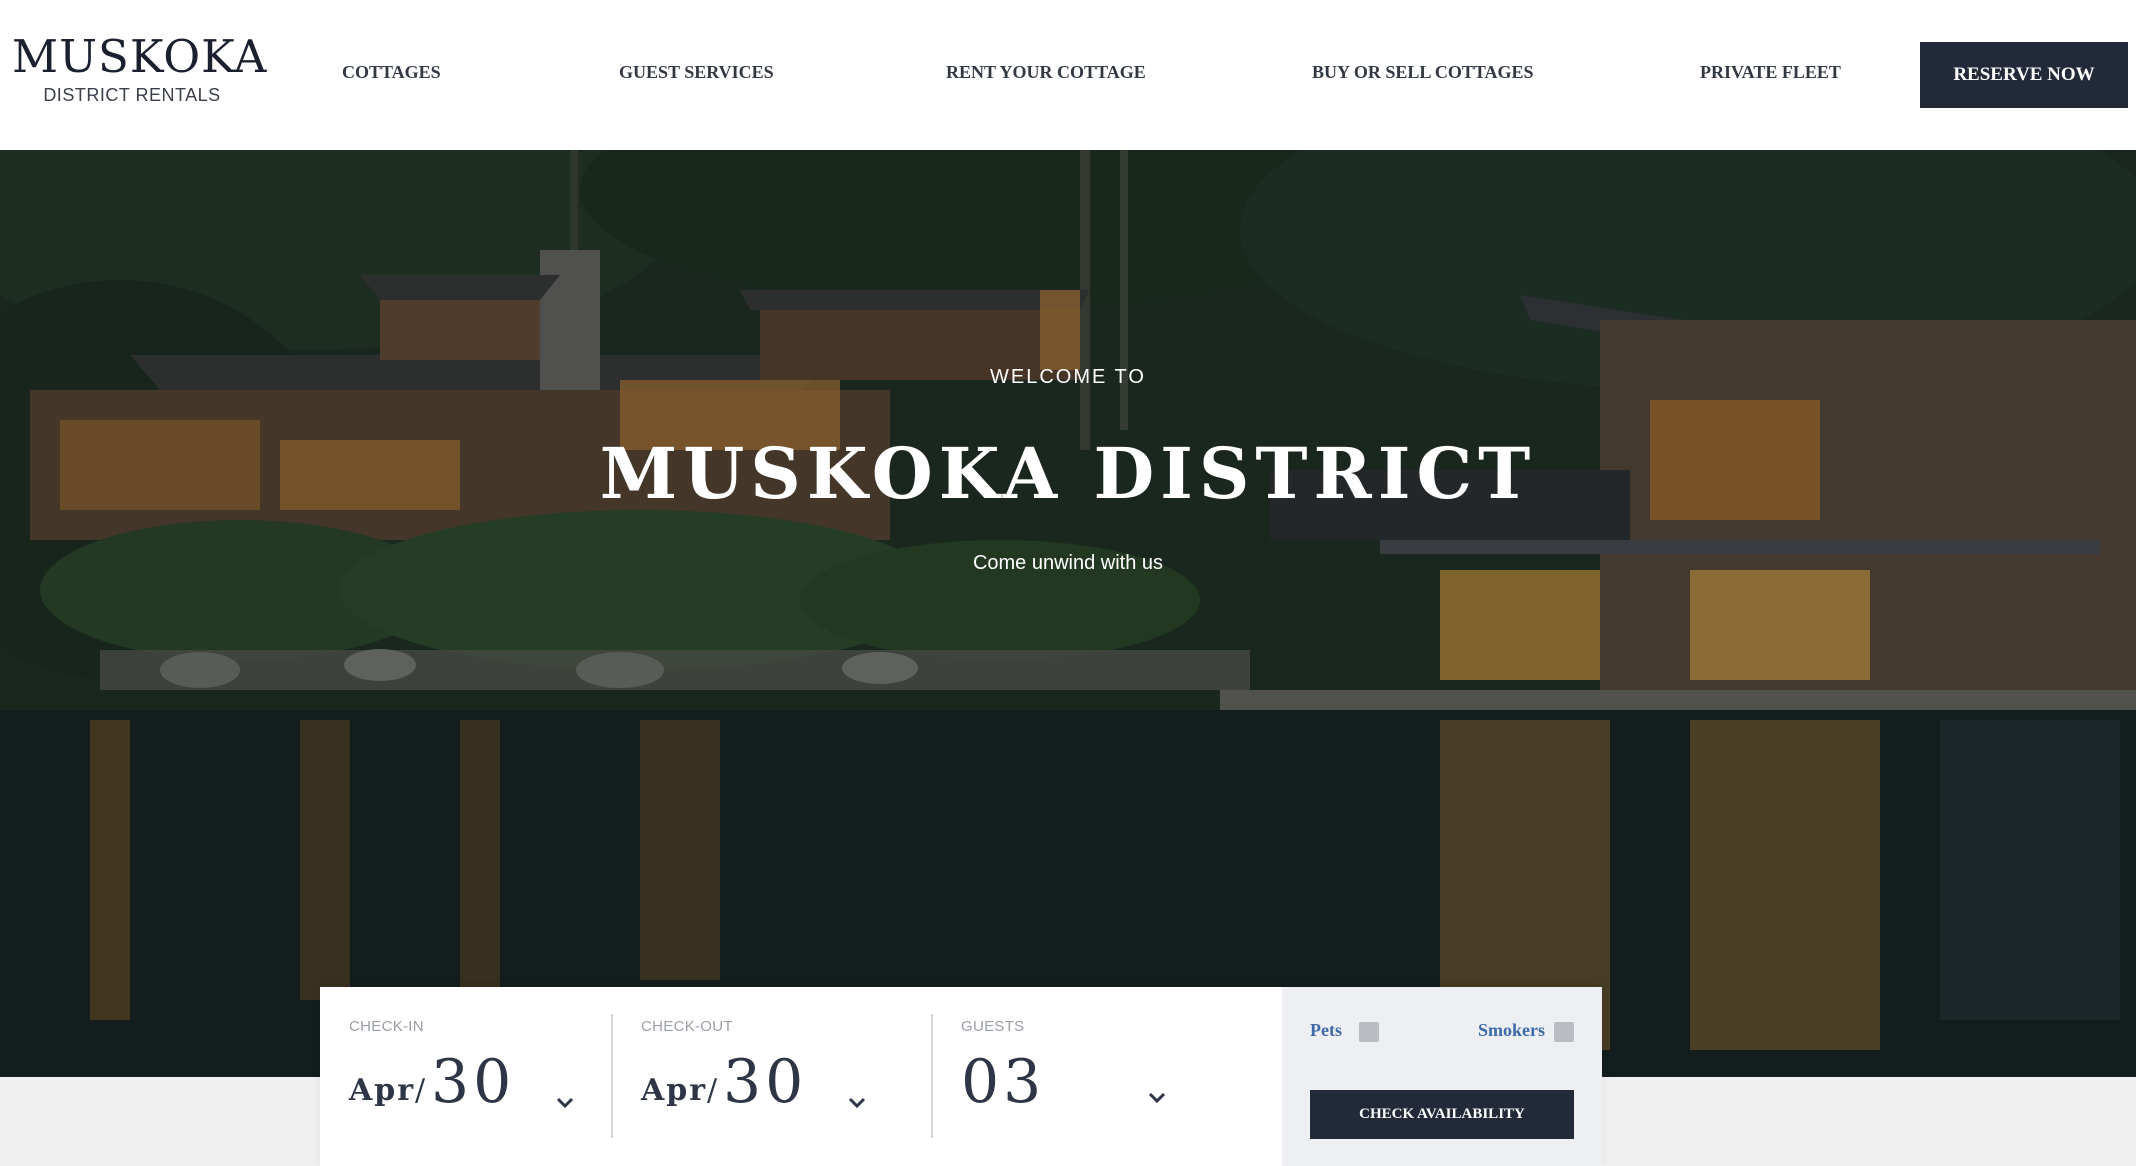  Describe the element at coordinates (765, 1082) in the screenshot. I see `checkout-day: 30` at that location.